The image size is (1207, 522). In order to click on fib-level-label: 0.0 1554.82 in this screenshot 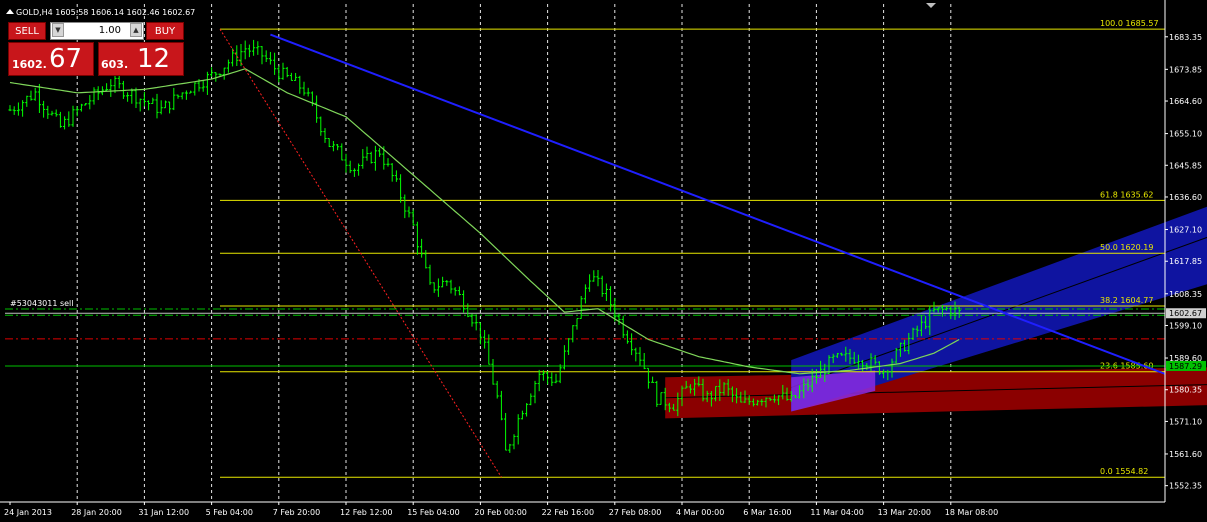, I will do `click(1124, 471)`.